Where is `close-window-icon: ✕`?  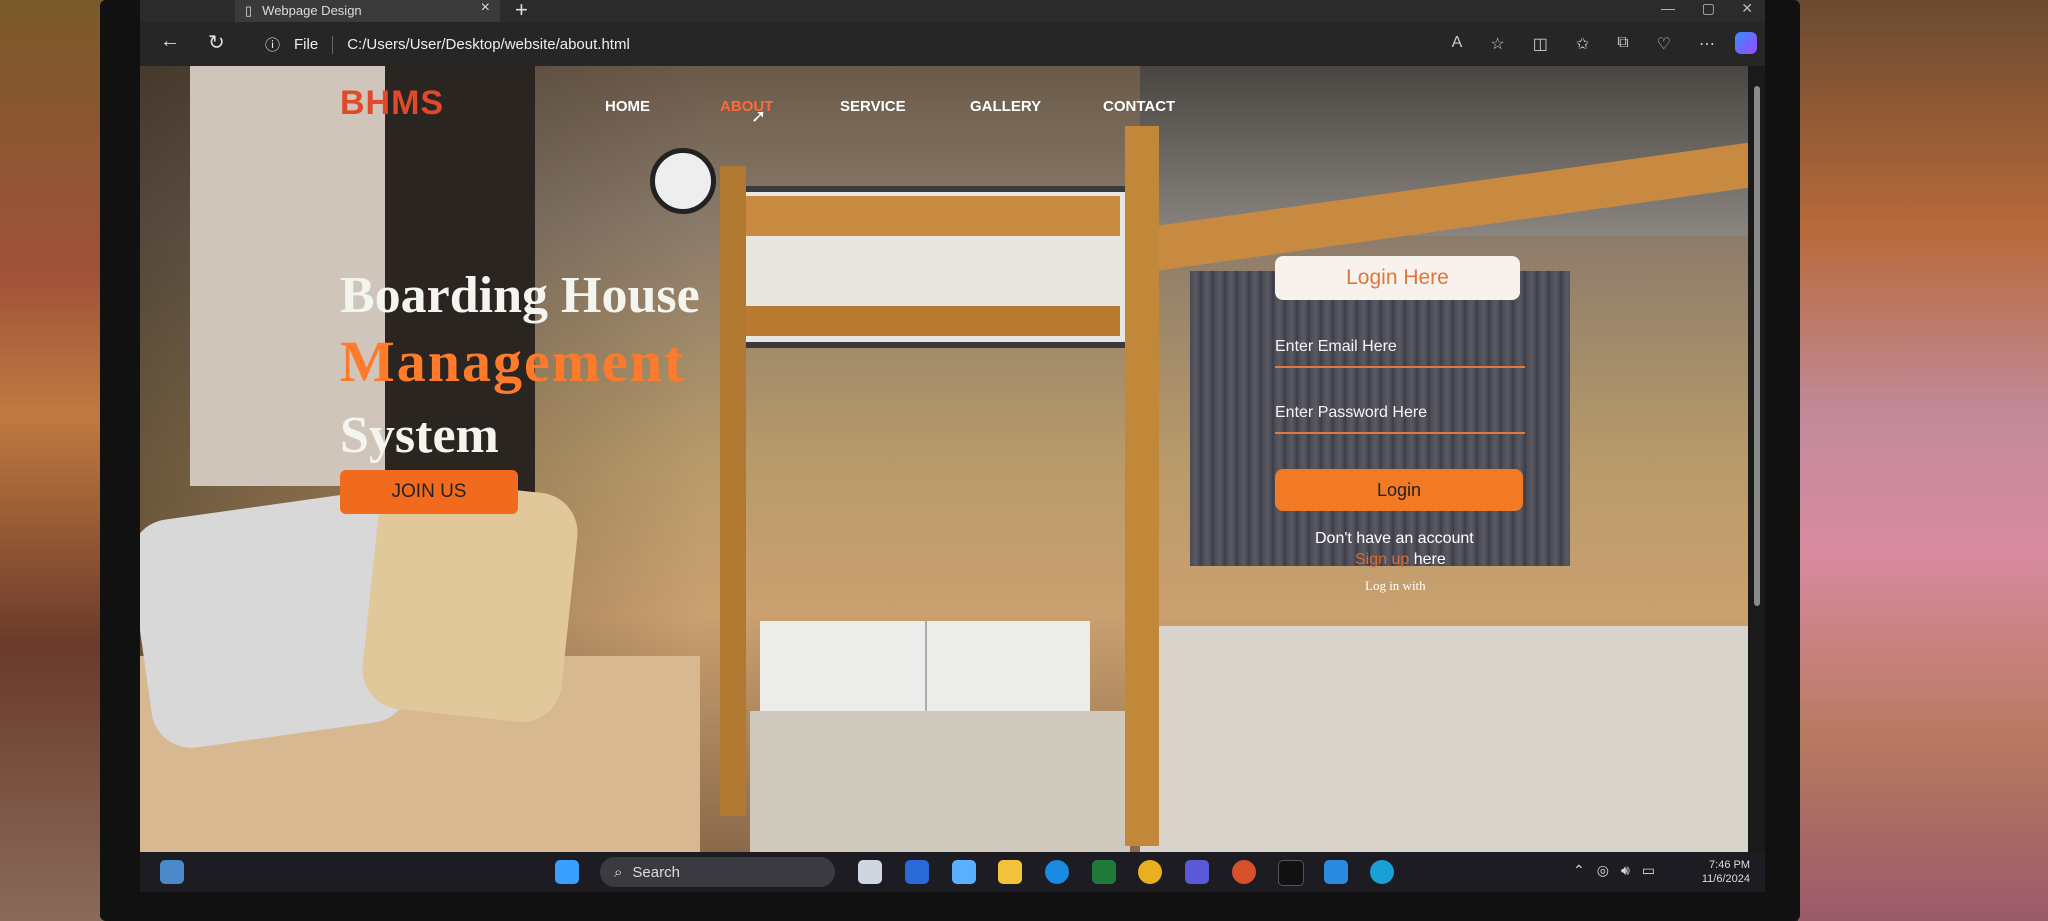
close-window-icon: ✕ is located at coordinates (1747, 8).